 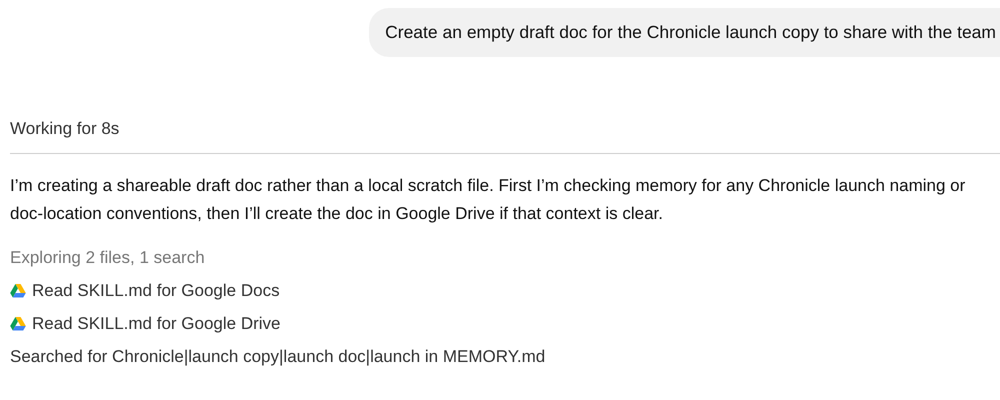 I want to click on user-message: Create an empty draft doc for the Chronicle launch copy to share with the team, so click(x=684, y=32).